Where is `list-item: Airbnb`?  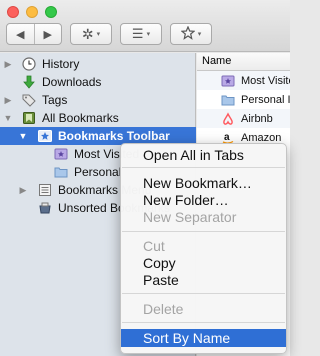
list-item: Airbnb is located at coordinates (243, 118).